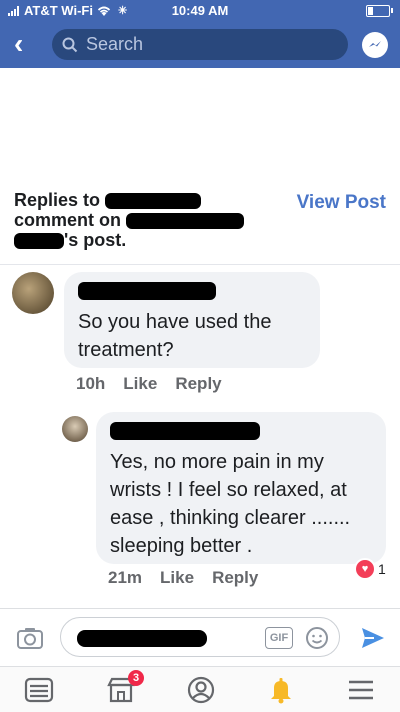  I want to click on tab-news-feed, so click(39, 690).